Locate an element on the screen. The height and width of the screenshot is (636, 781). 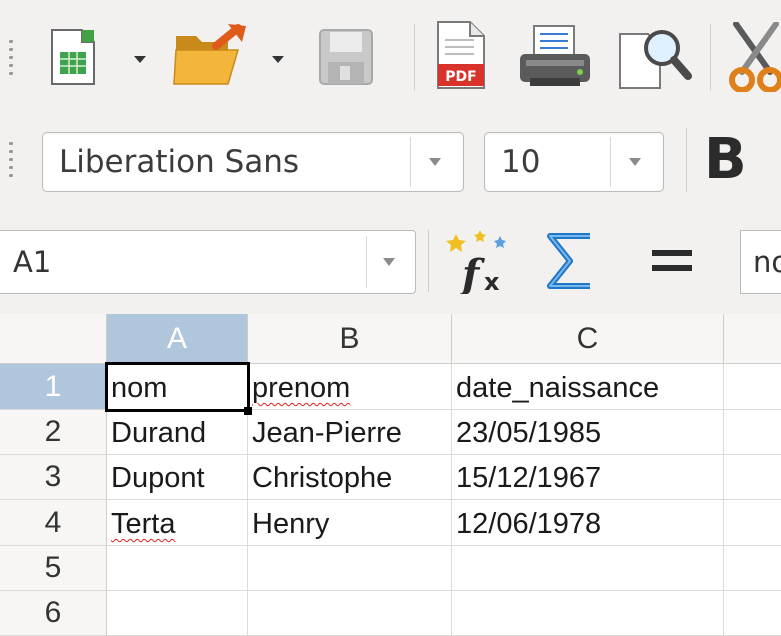
row-header-2: 2 is located at coordinates (53, 432).